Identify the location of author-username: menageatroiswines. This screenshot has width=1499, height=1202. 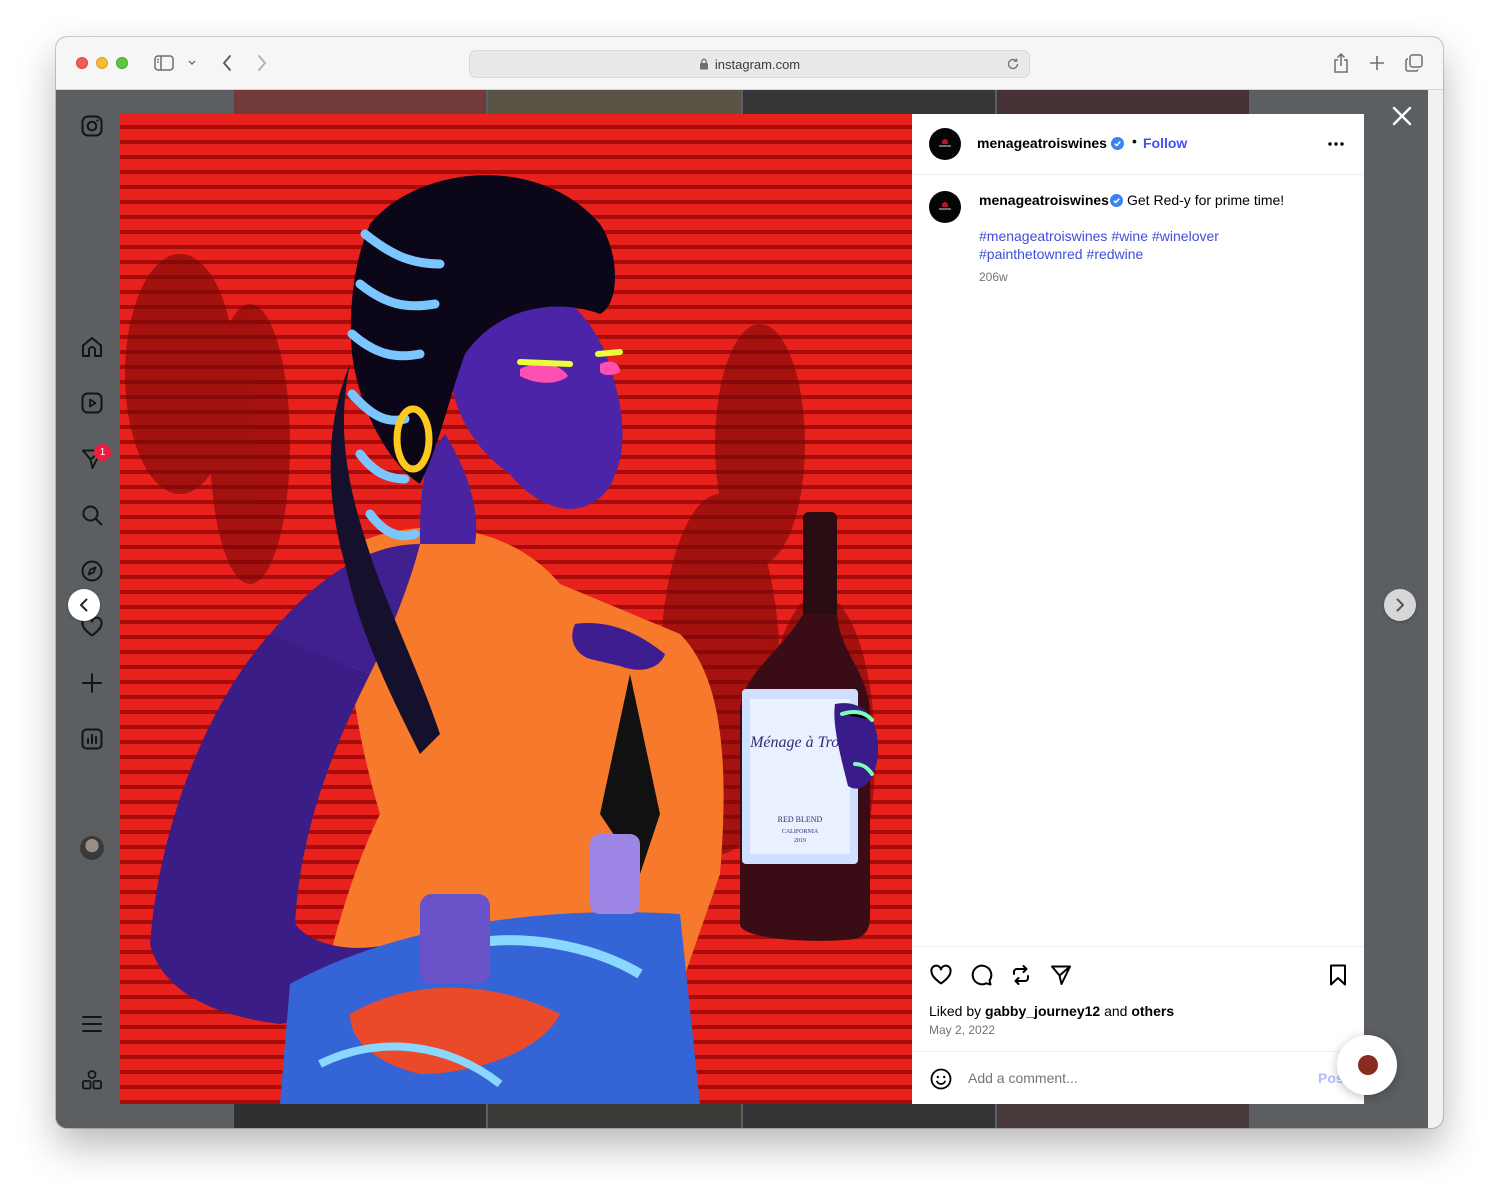
(1042, 143).